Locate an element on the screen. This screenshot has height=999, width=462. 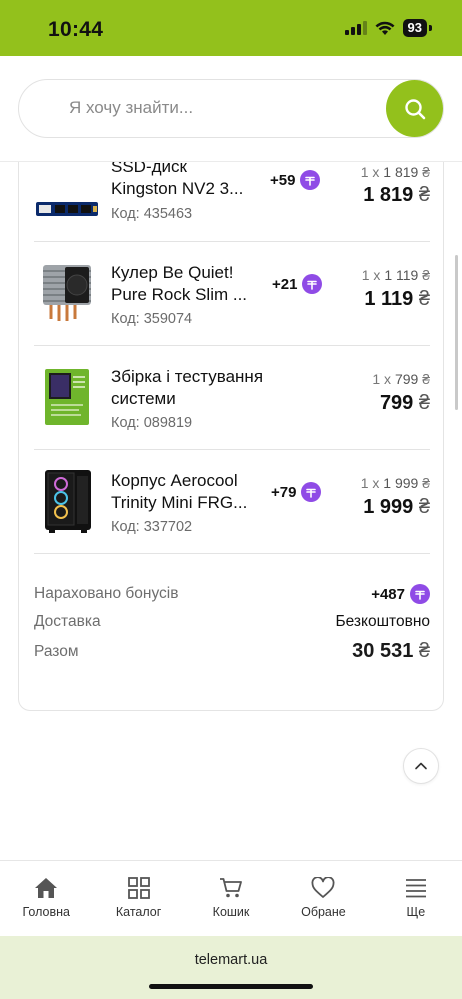
bottom-navigation: Головна Каталог Кошик Обране Ще is located at coordinates (231, 898).